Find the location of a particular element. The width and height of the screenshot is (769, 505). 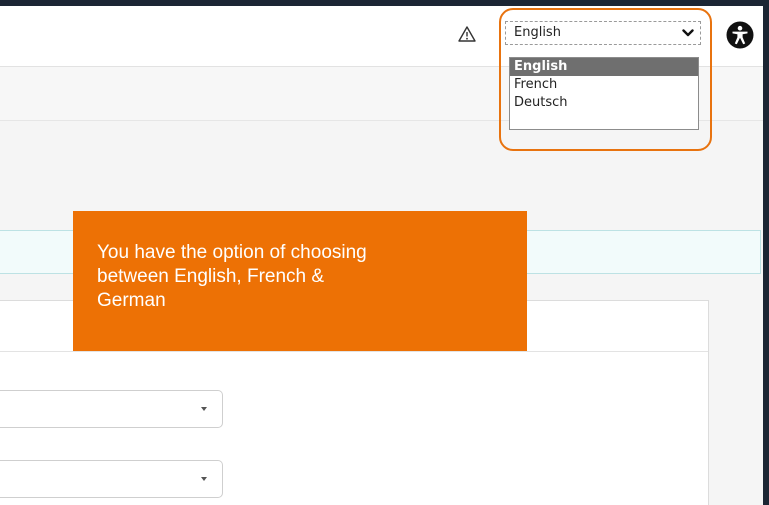

callout-line-2: between English, French & is located at coordinates (211, 276).